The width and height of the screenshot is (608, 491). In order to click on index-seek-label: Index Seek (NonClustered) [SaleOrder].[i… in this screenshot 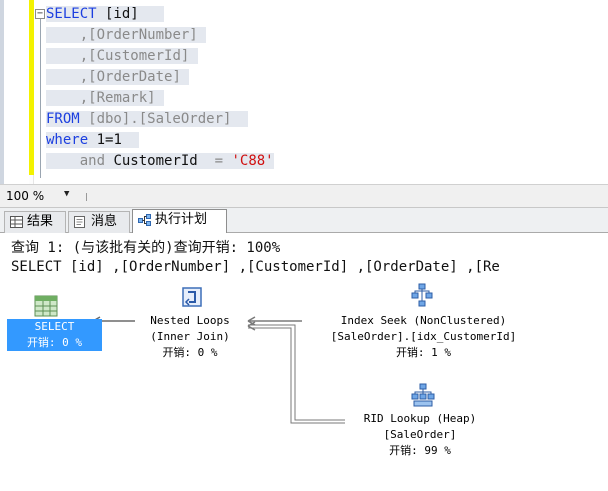, I will do `click(423, 336)`.